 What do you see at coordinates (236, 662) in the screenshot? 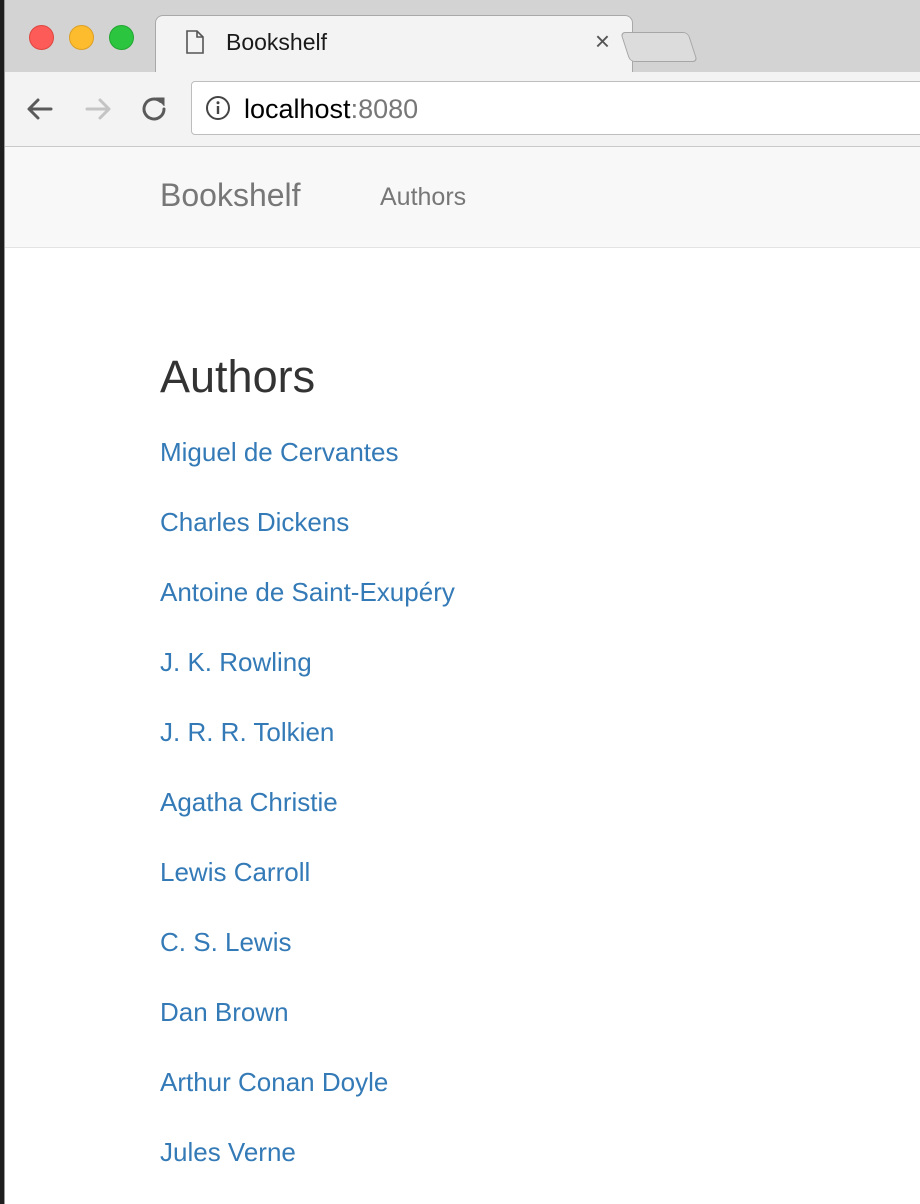
I see `author-link: J. K. Rowling` at bounding box center [236, 662].